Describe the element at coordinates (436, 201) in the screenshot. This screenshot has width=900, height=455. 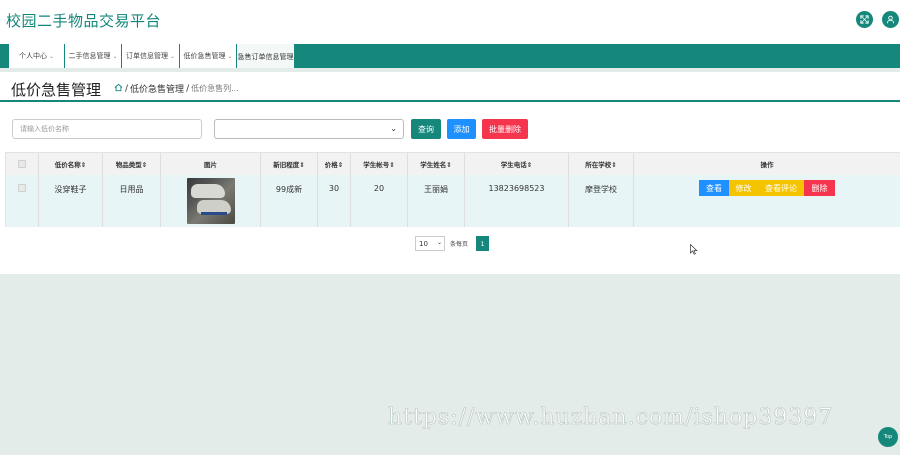
I see `cell-student-name: 王丽娟` at that location.